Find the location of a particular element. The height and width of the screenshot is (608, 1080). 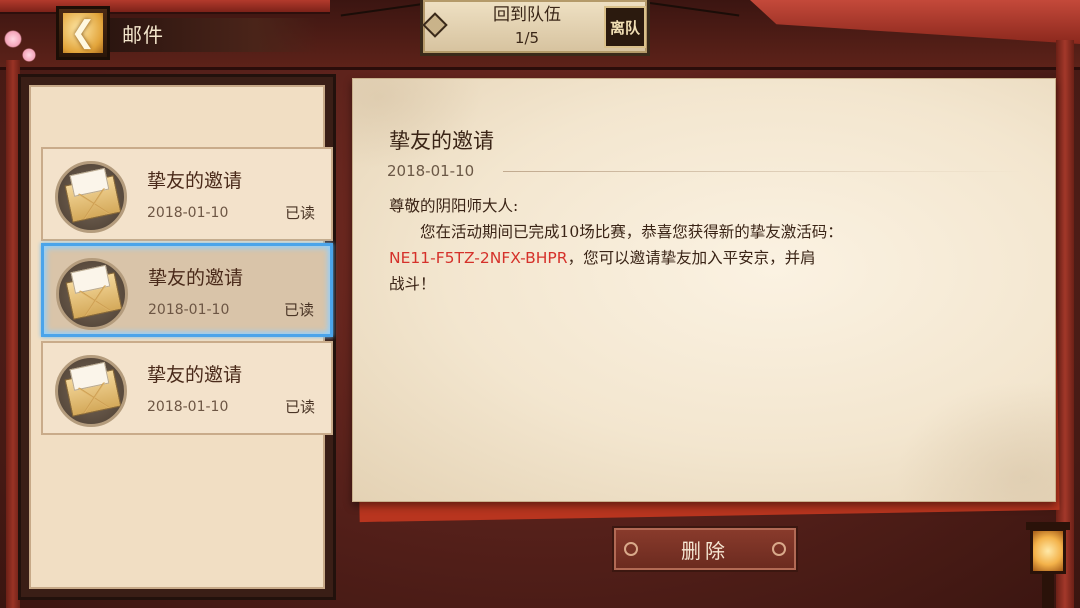

page-title: 邮件 is located at coordinates (143, 35).